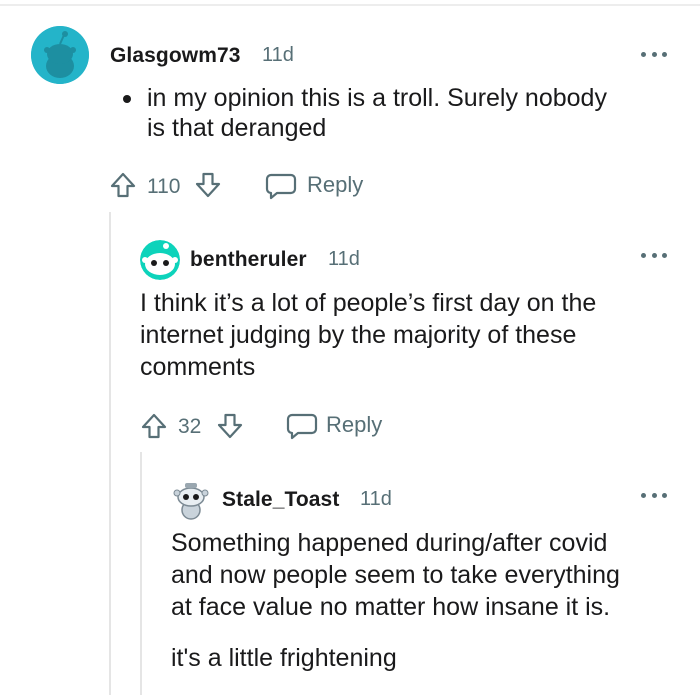 The height and width of the screenshot is (695, 700). I want to click on username: Stale_Toast, so click(280, 500).